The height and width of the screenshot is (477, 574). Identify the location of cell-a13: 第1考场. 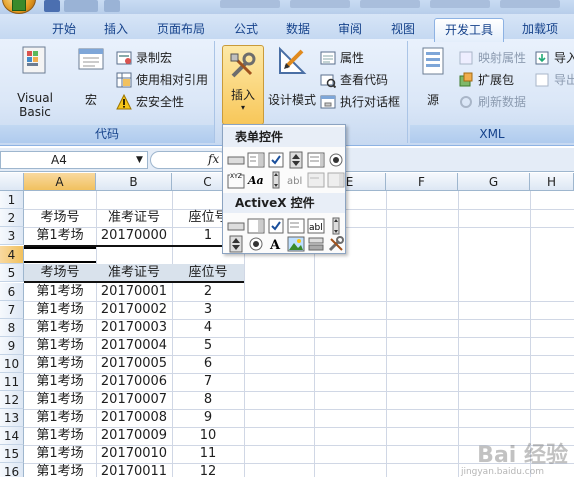
(60, 418).